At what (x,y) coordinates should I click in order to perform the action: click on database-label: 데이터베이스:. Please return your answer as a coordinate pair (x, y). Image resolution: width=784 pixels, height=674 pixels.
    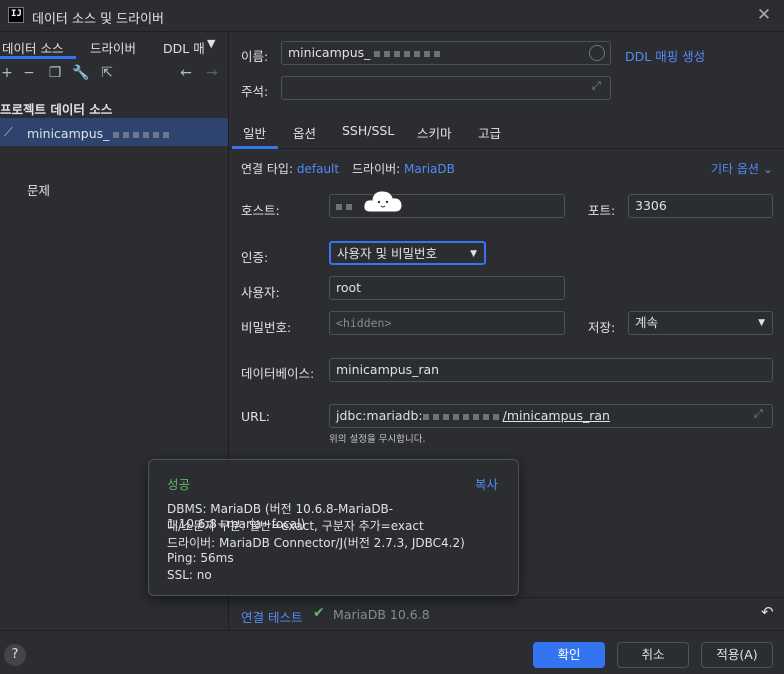
    Looking at the image, I should click on (278, 373).